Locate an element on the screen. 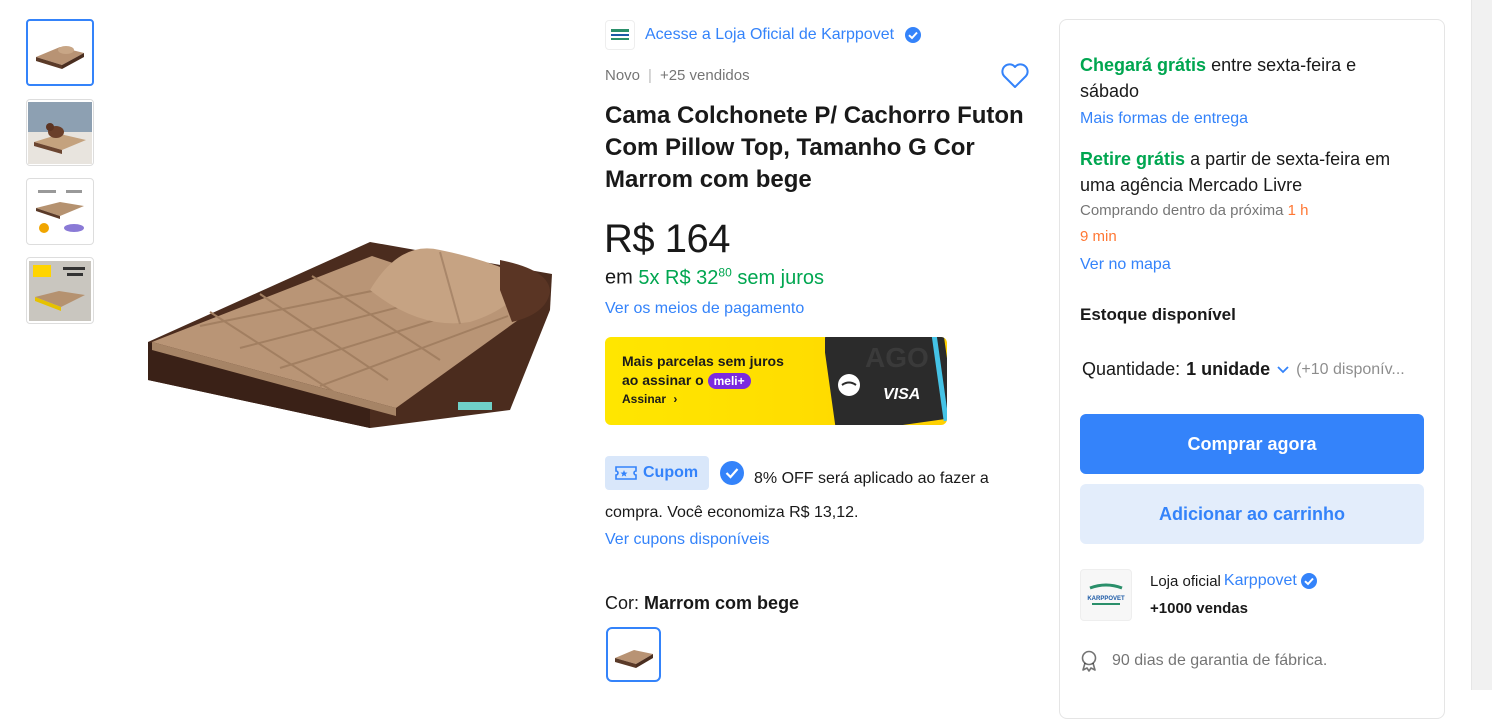 Image resolution: width=1492 pixels, height=719 pixels. shipping-highlight: Chegará grátis is located at coordinates (1143, 65).